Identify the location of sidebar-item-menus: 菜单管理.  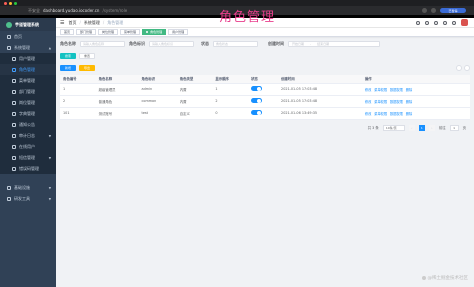
(28, 80).